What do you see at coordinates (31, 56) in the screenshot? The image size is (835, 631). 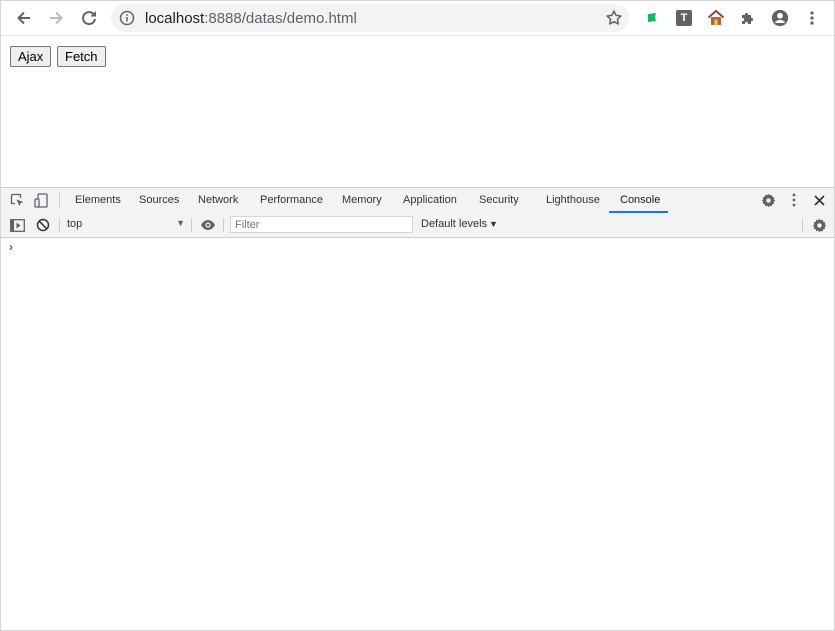 I see `ajax-button: Ajax` at bounding box center [31, 56].